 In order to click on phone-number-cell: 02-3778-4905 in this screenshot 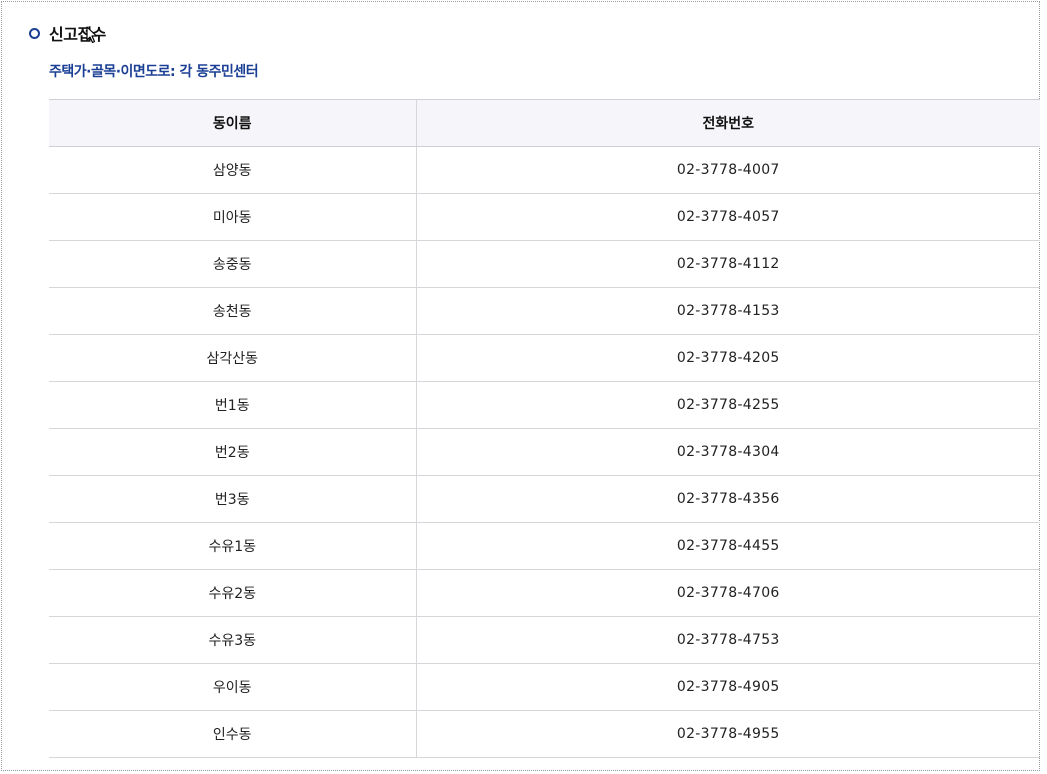, I will do `click(728, 687)`.